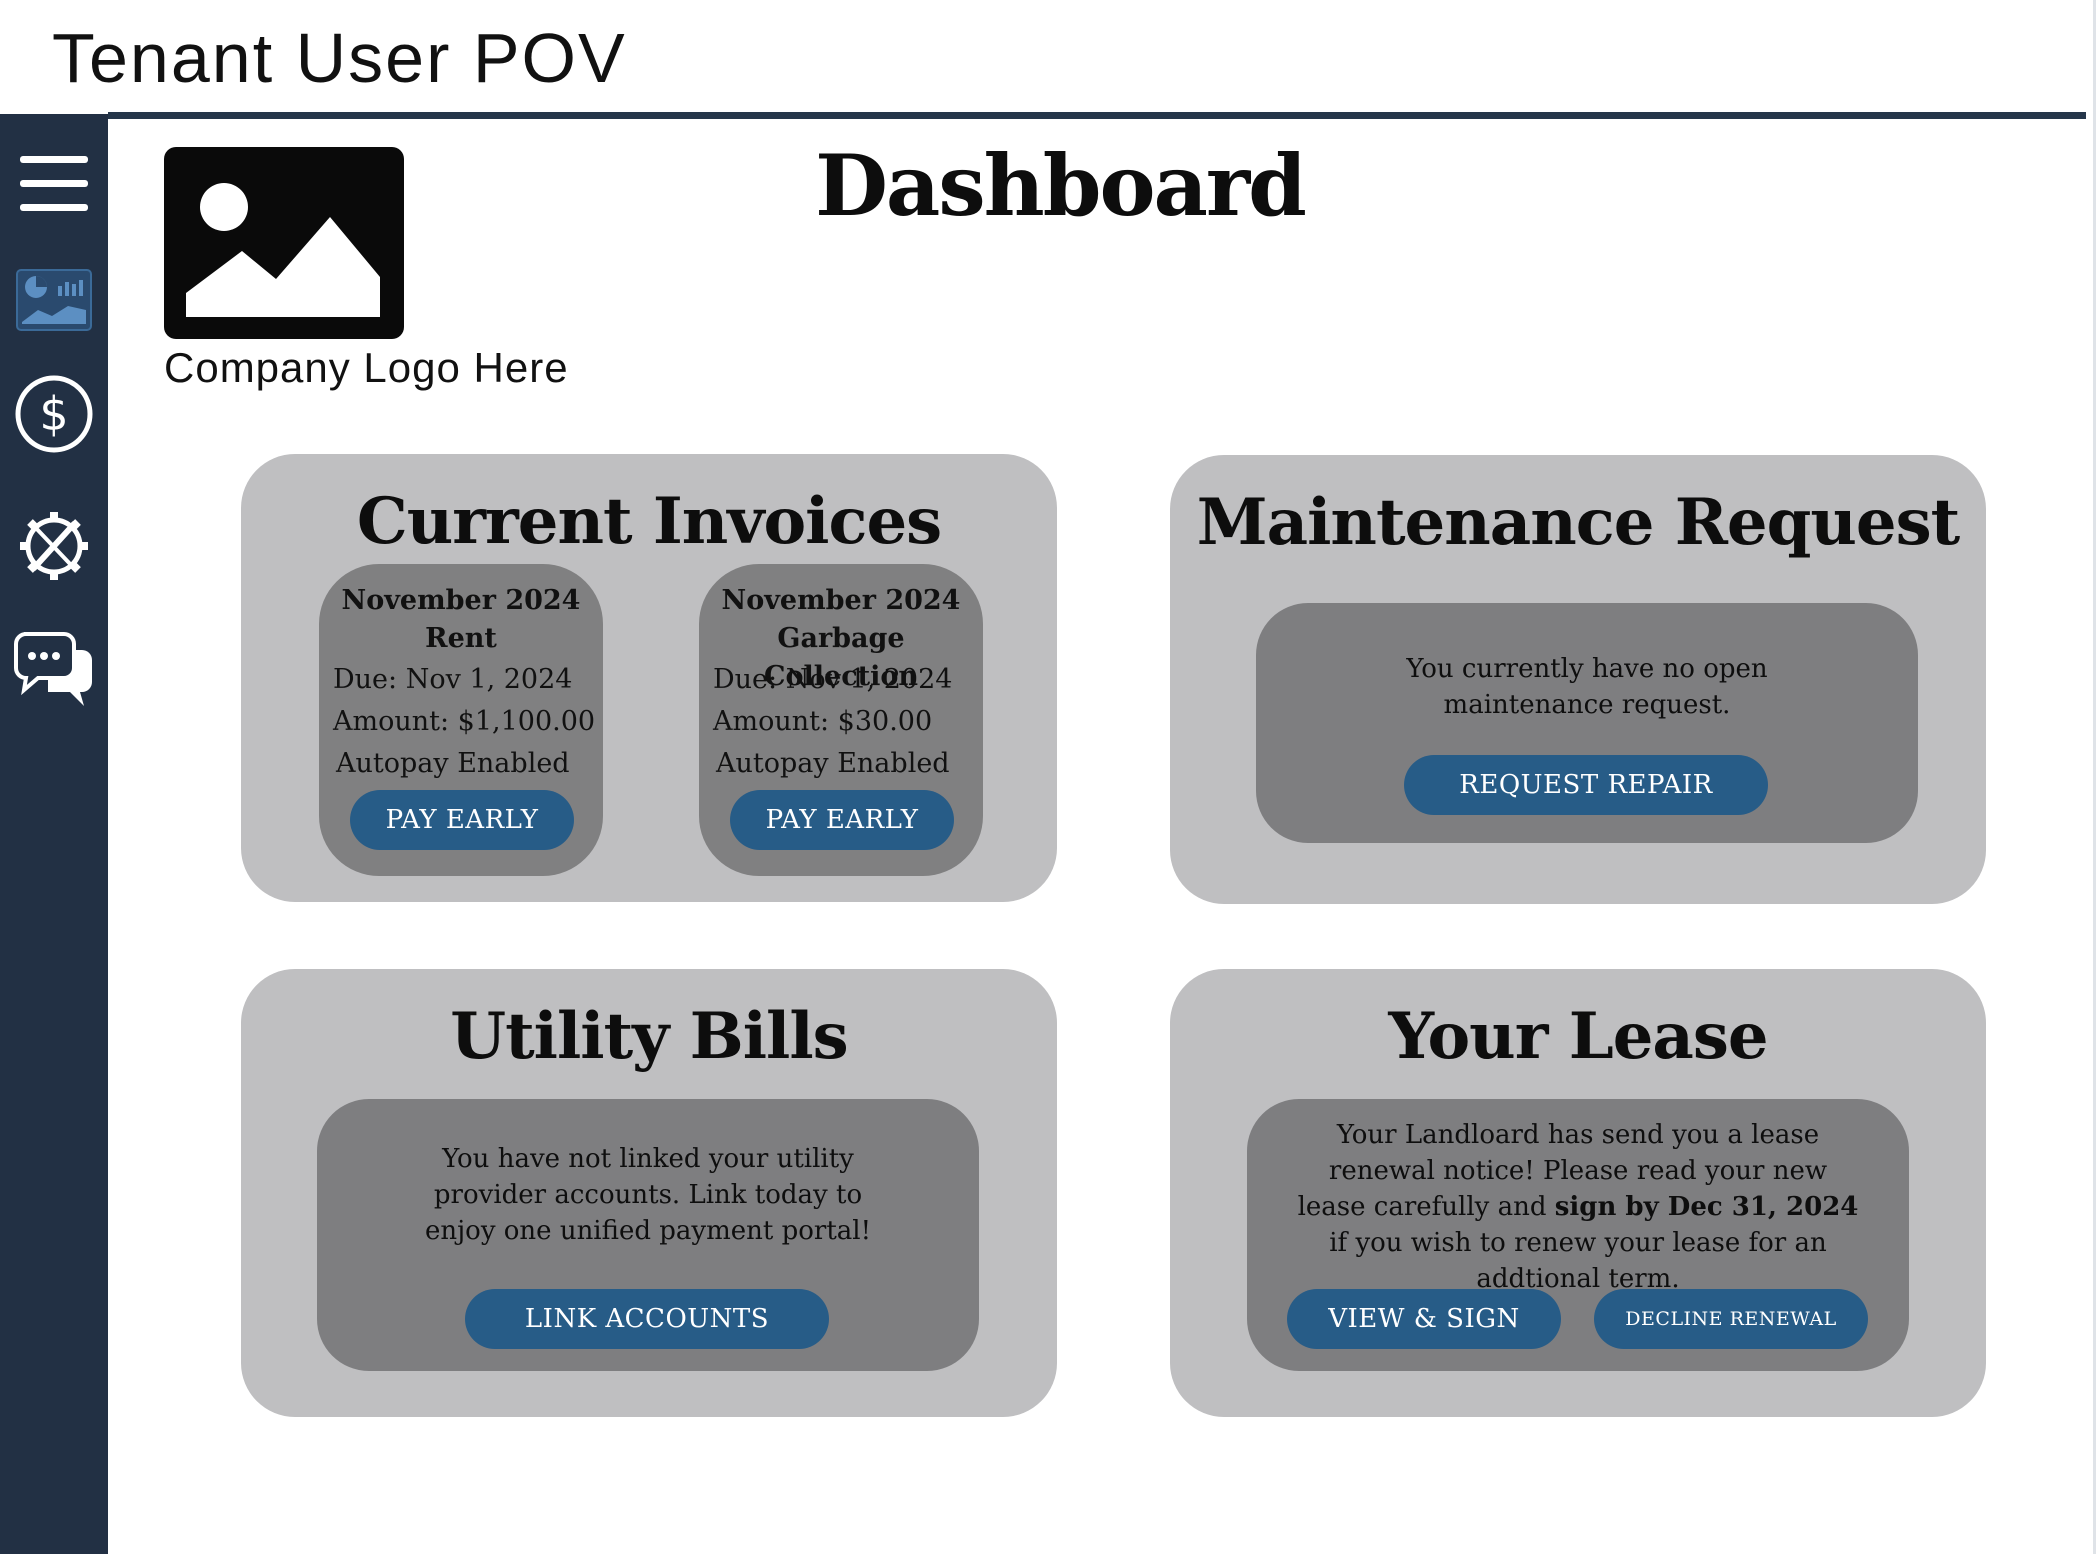  Describe the element at coordinates (647, 1319) in the screenshot. I see `link-accounts-button: LINK ACCOUNTS` at that location.